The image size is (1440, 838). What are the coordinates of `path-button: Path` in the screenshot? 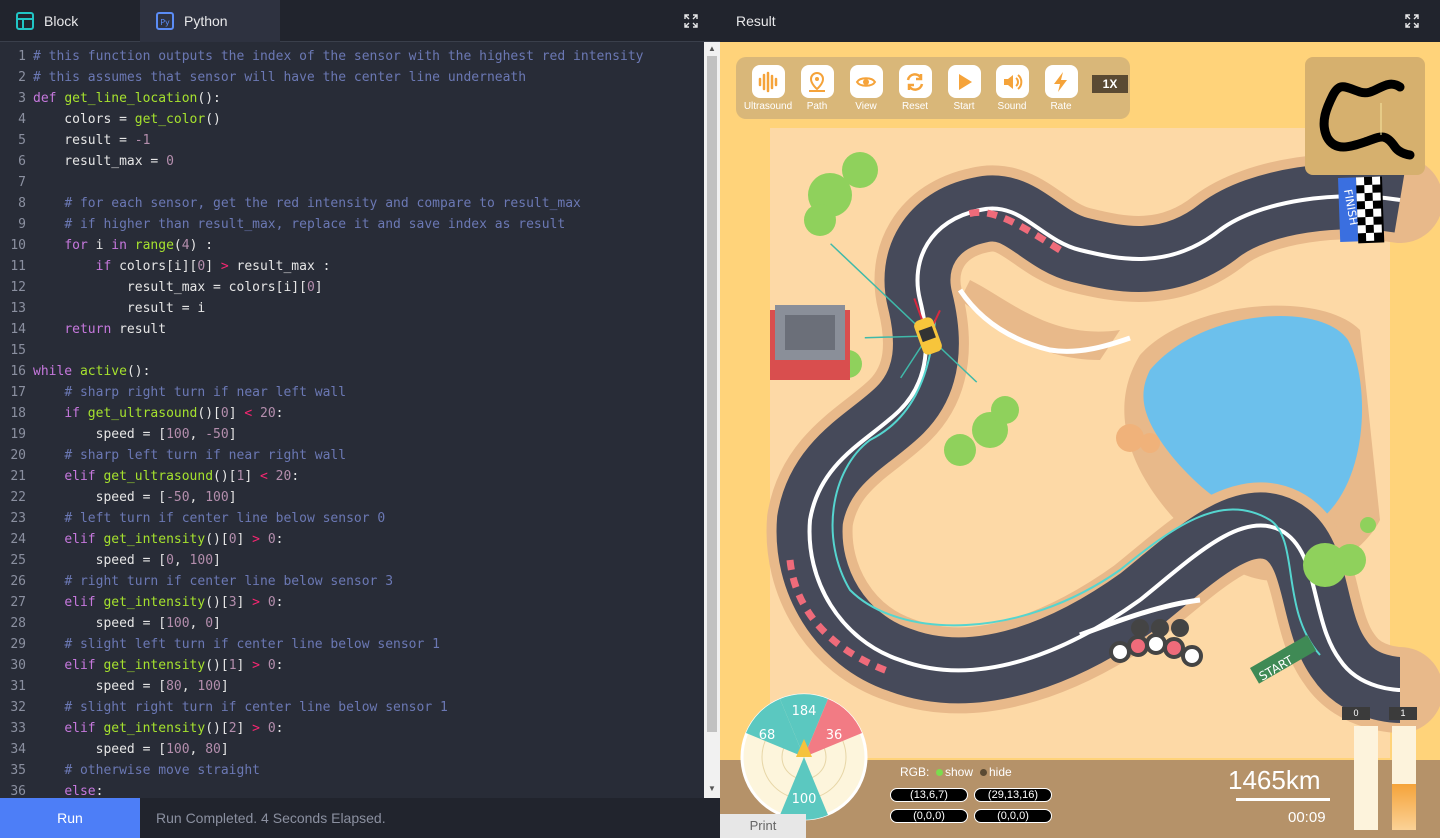 It's located at (817, 88).